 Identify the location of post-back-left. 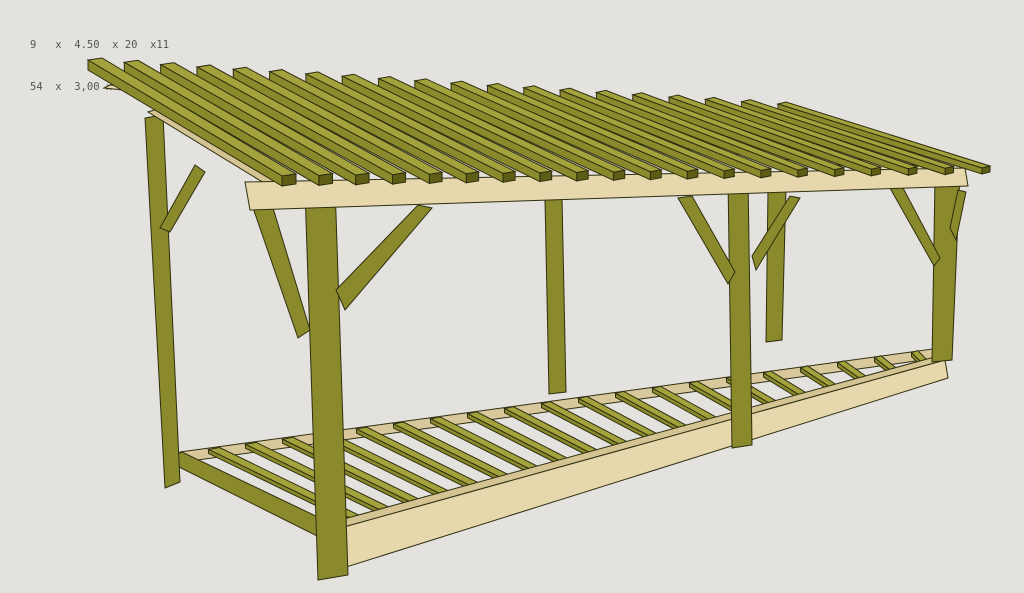
(162, 301).